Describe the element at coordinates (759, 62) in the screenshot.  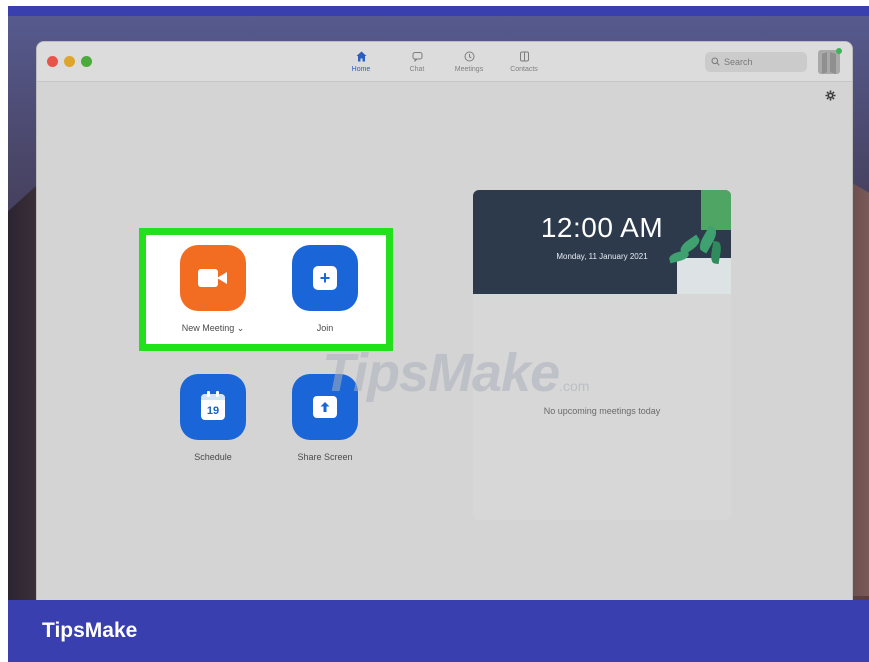
I see `search-input` at that location.